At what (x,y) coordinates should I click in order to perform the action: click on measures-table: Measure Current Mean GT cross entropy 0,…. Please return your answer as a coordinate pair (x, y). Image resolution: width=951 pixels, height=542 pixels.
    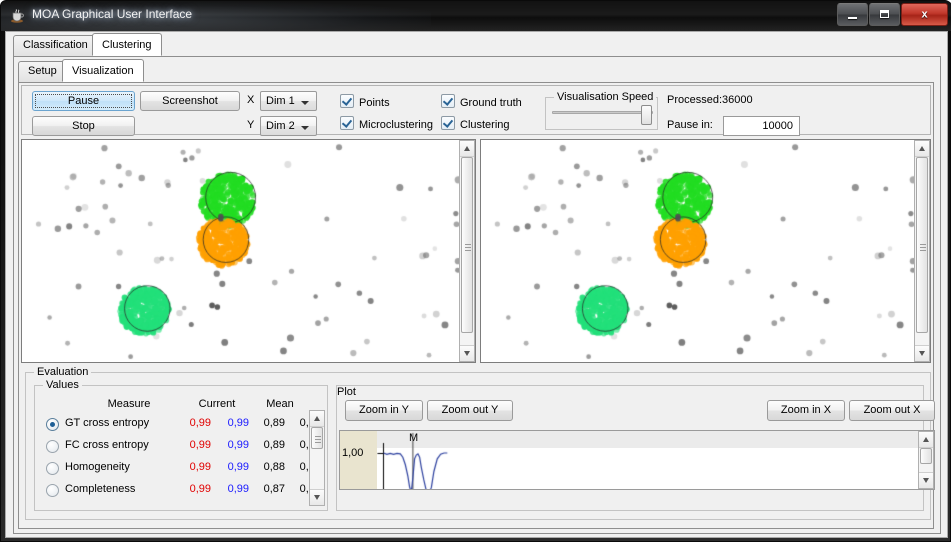
    Looking at the image, I should click on (182, 451).